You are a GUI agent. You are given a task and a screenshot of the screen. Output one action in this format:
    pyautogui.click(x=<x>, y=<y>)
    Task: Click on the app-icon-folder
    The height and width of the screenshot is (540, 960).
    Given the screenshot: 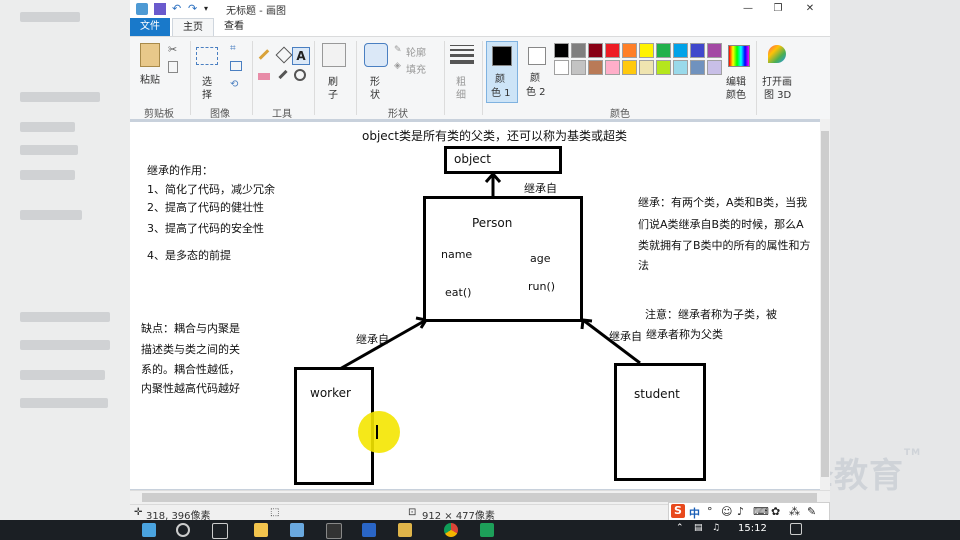 What is the action you would take?
    pyautogui.click(x=405, y=530)
    